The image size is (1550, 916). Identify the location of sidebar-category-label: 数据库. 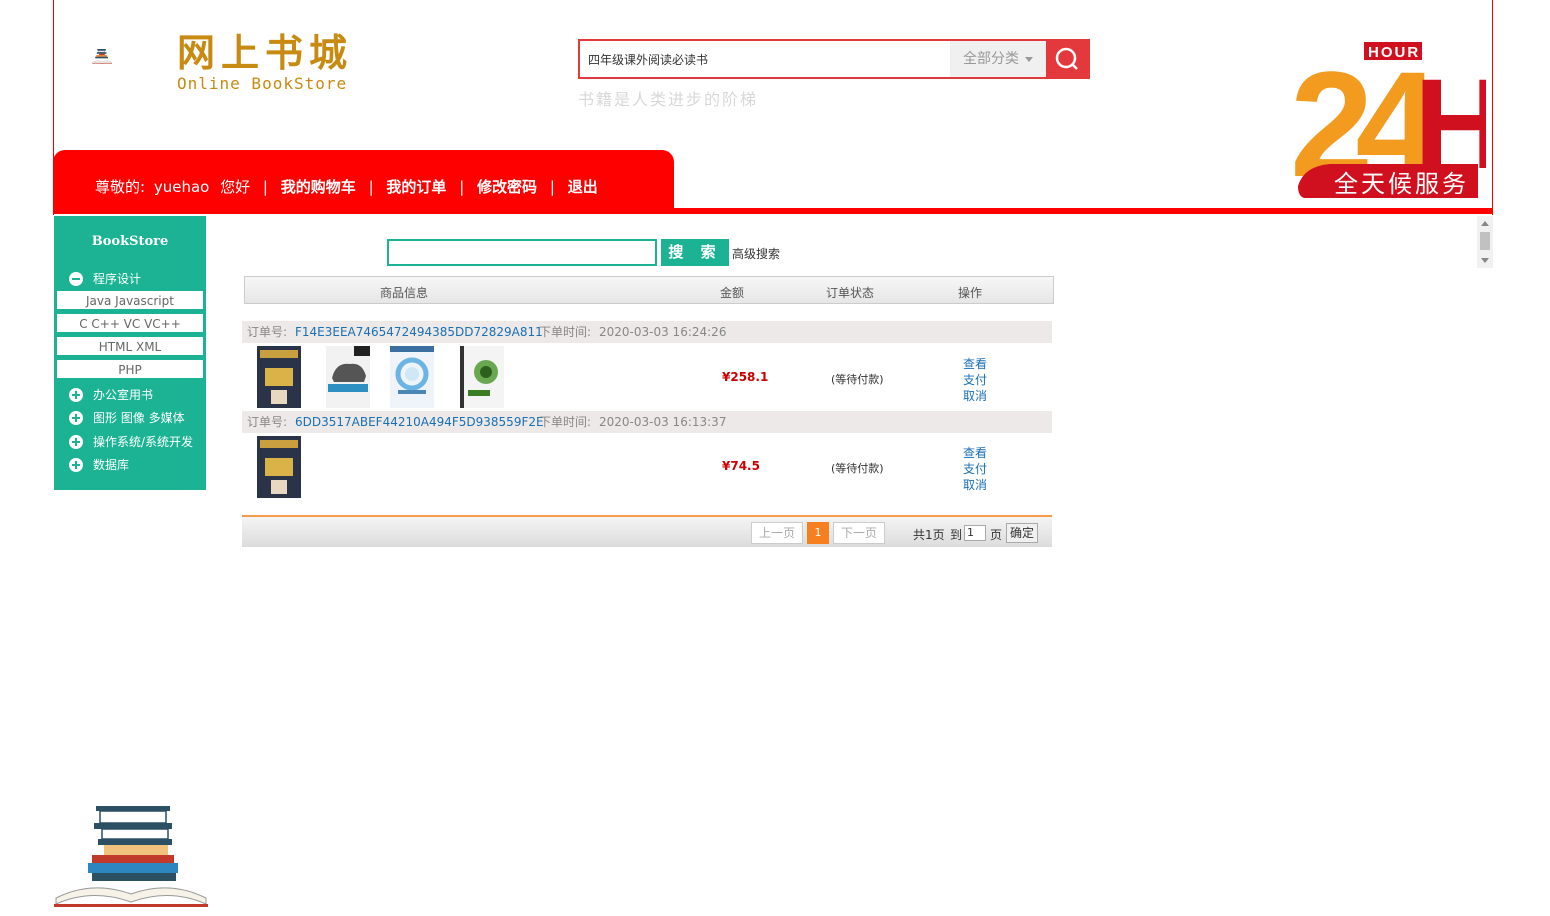
(111, 465).